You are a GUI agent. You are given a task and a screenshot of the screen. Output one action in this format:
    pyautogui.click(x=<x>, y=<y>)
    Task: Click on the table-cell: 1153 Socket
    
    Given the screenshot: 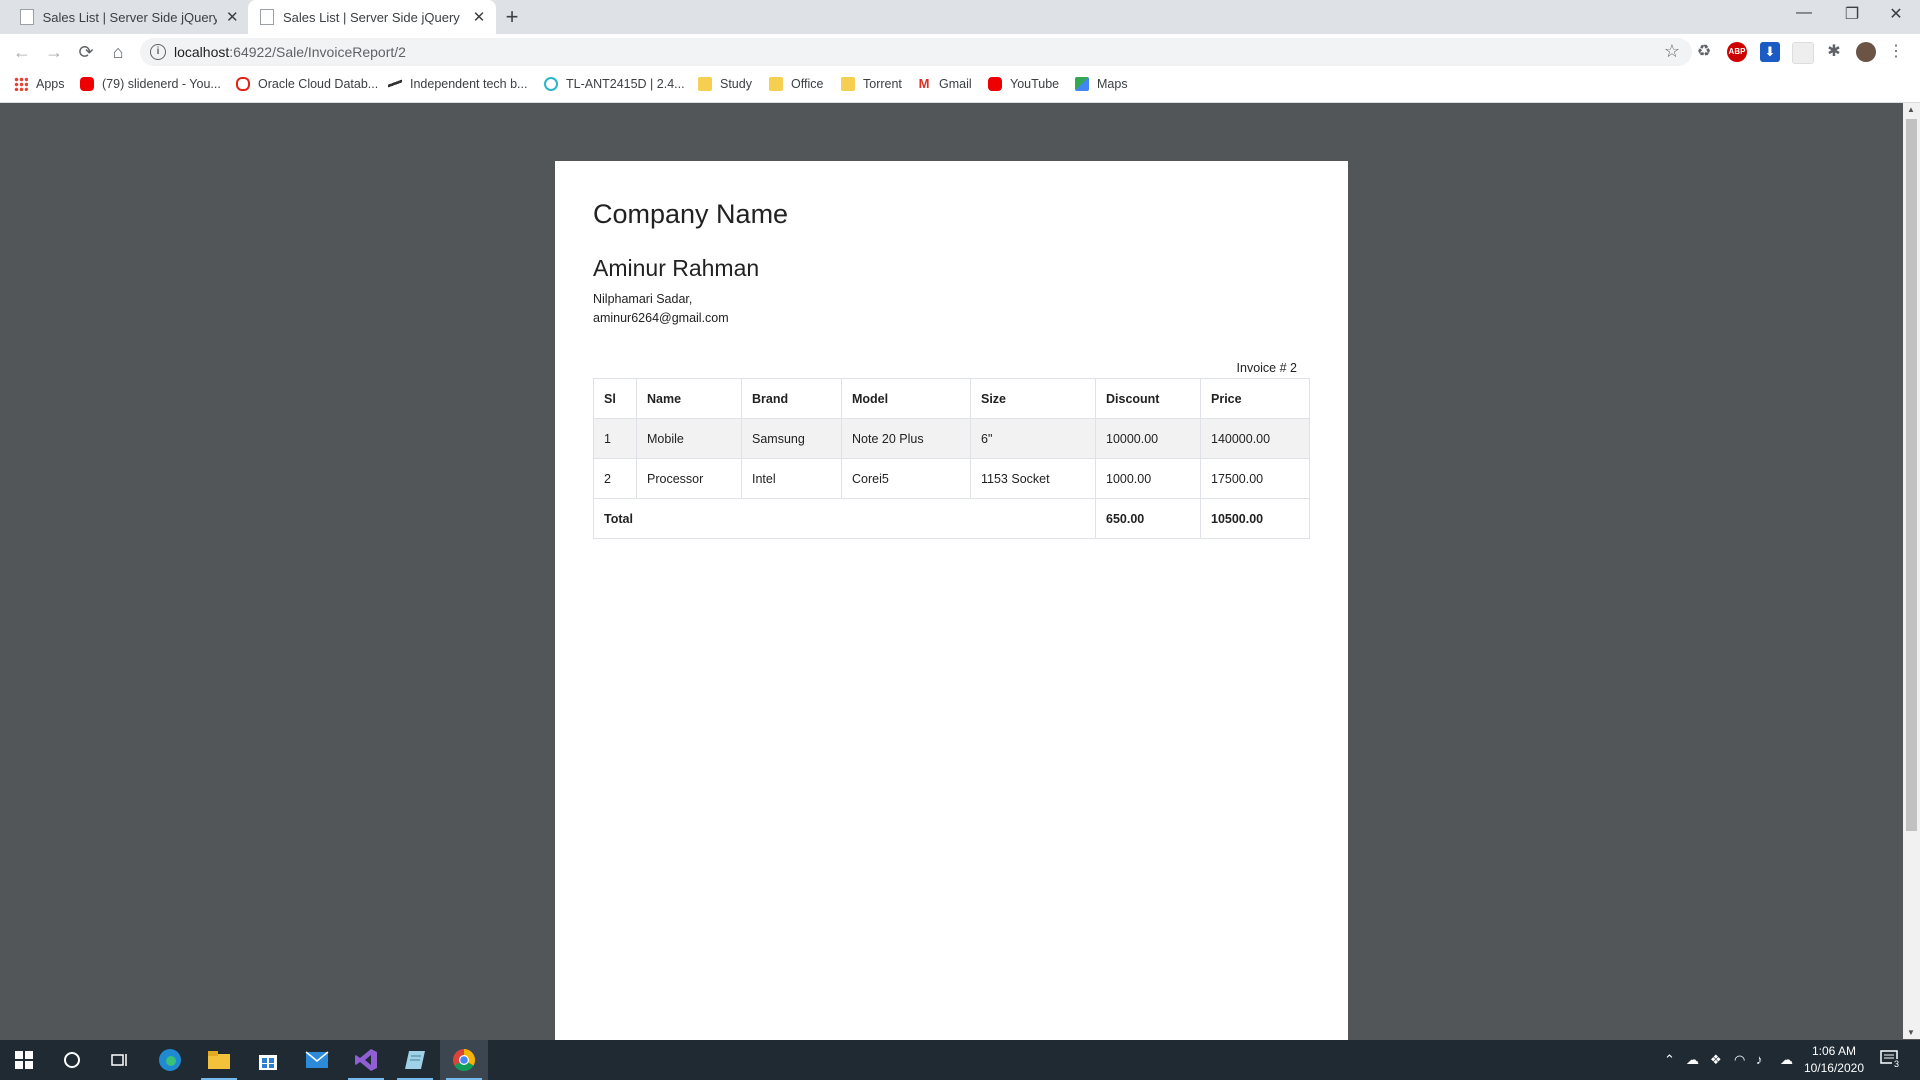 What is the action you would take?
    pyautogui.click(x=1033, y=478)
    